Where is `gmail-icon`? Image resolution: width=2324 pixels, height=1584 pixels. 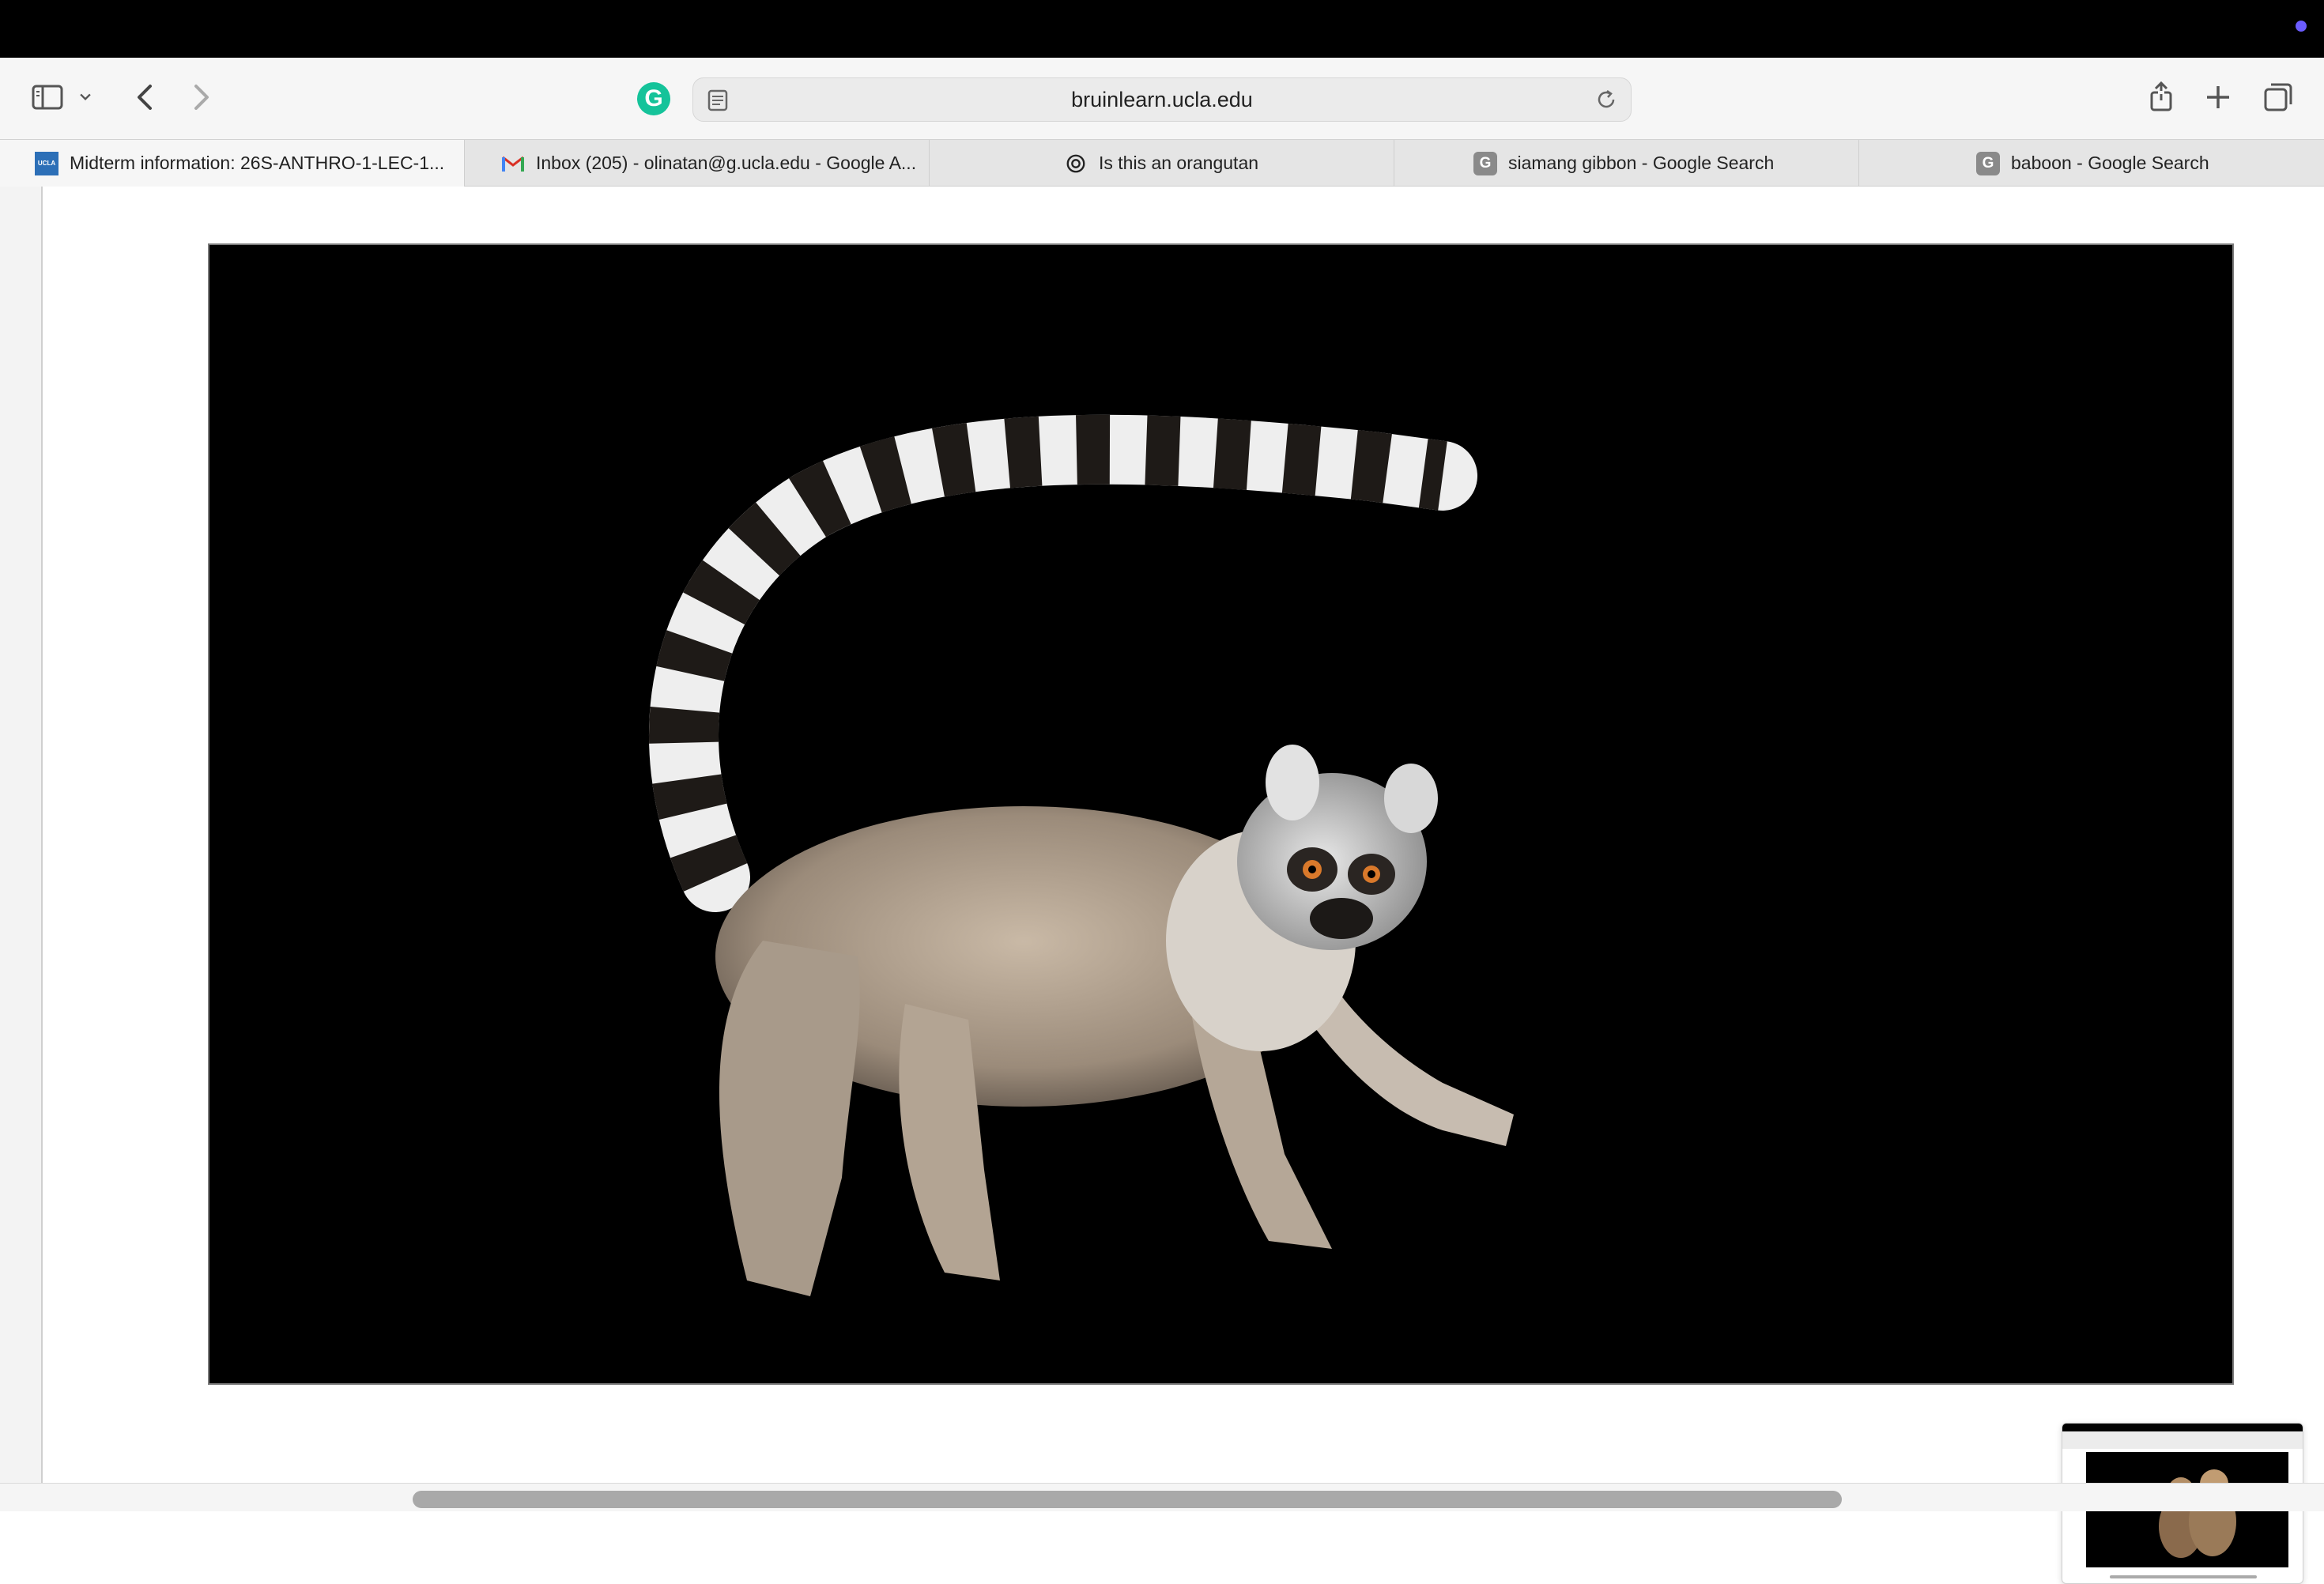
gmail-icon is located at coordinates (513, 163).